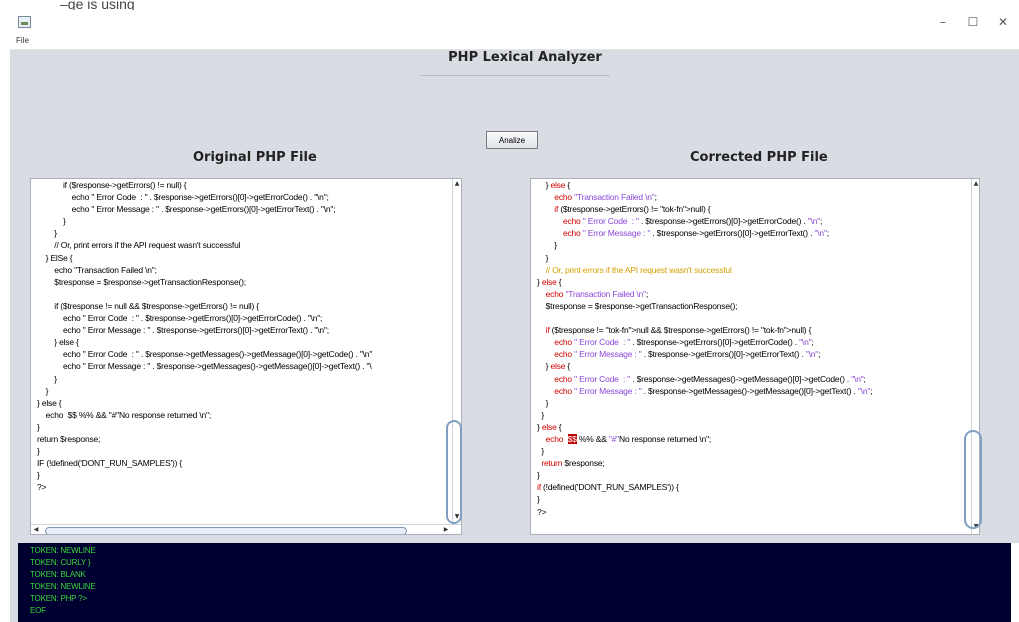  Describe the element at coordinates (110, 463) in the screenshot. I see `code-line: IF (!defined('DONT_RUN_SAMPLES')) {` at that location.